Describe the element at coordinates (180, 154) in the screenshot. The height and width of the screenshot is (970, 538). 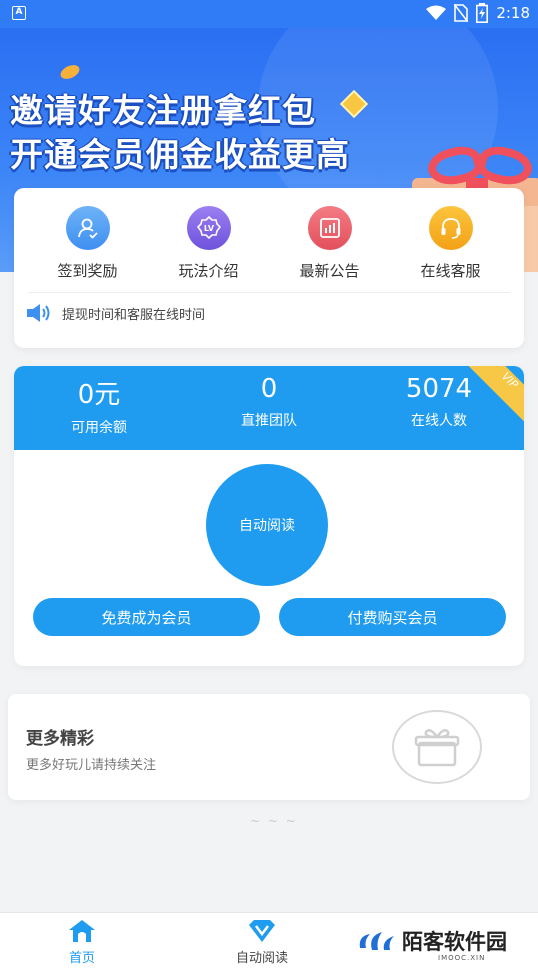
I see `banner-subheadline: 开通会员佣金收益更高` at that location.